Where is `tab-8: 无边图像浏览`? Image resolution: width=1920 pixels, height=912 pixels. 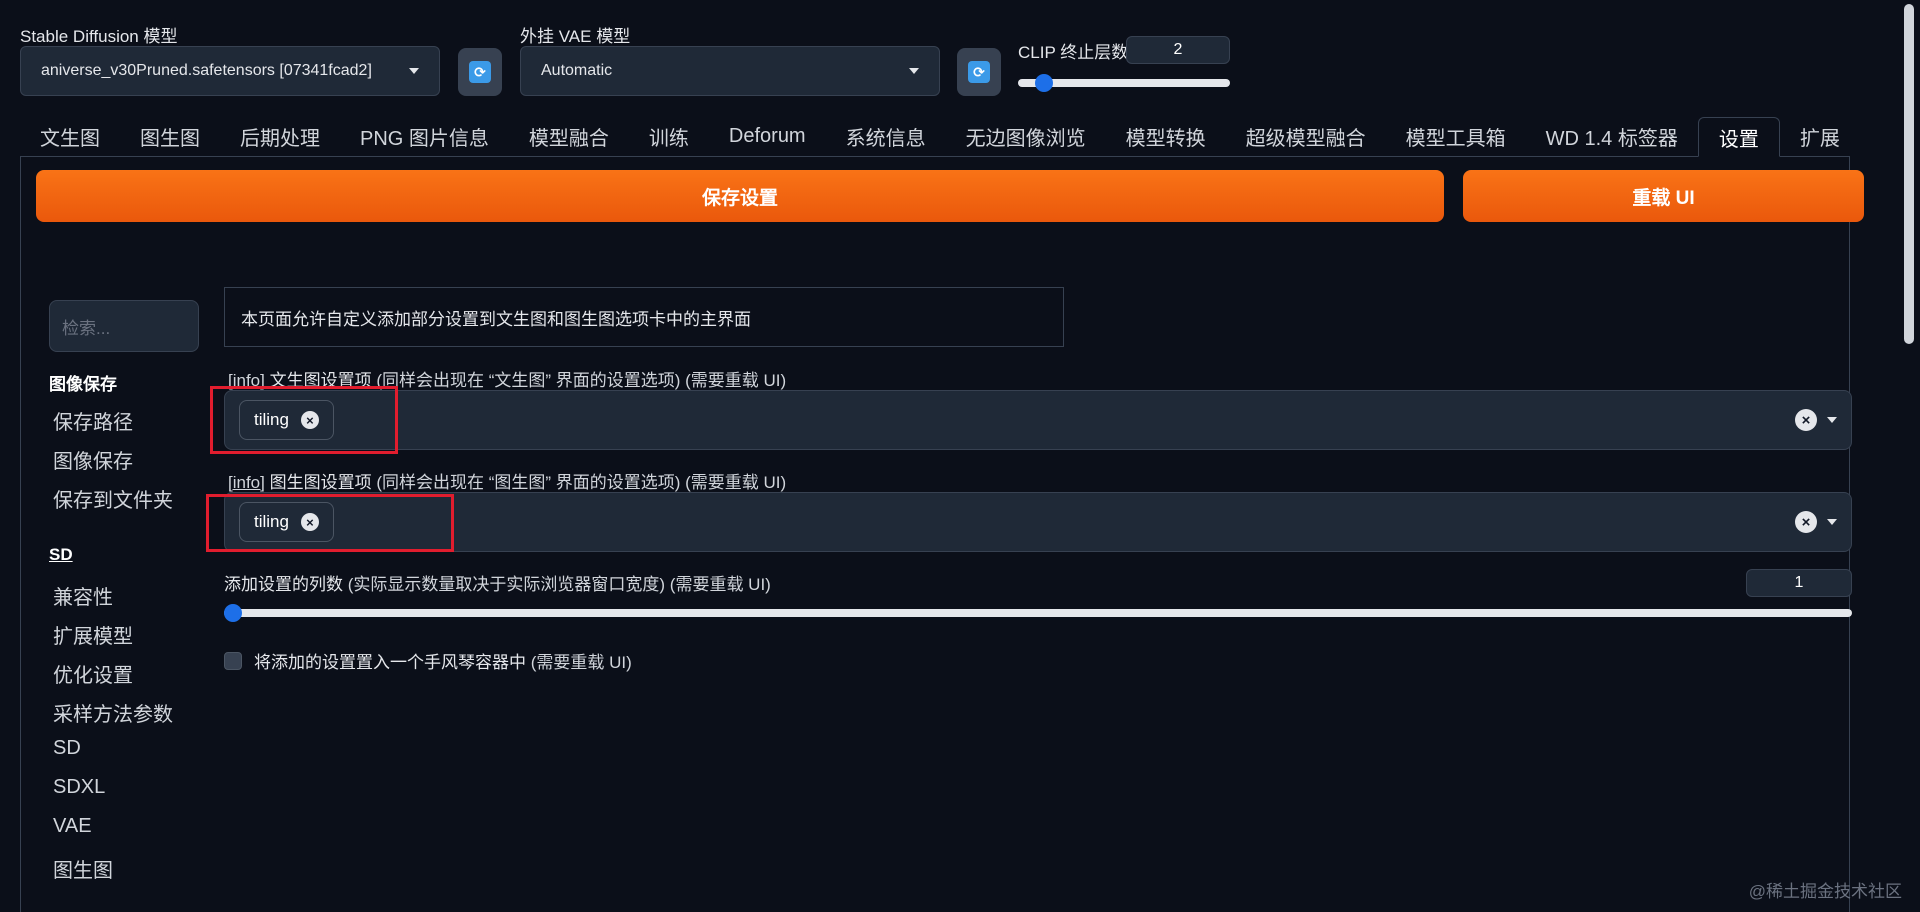
tab-8: 无边图像浏览 is located at coordinates (1026, 136).